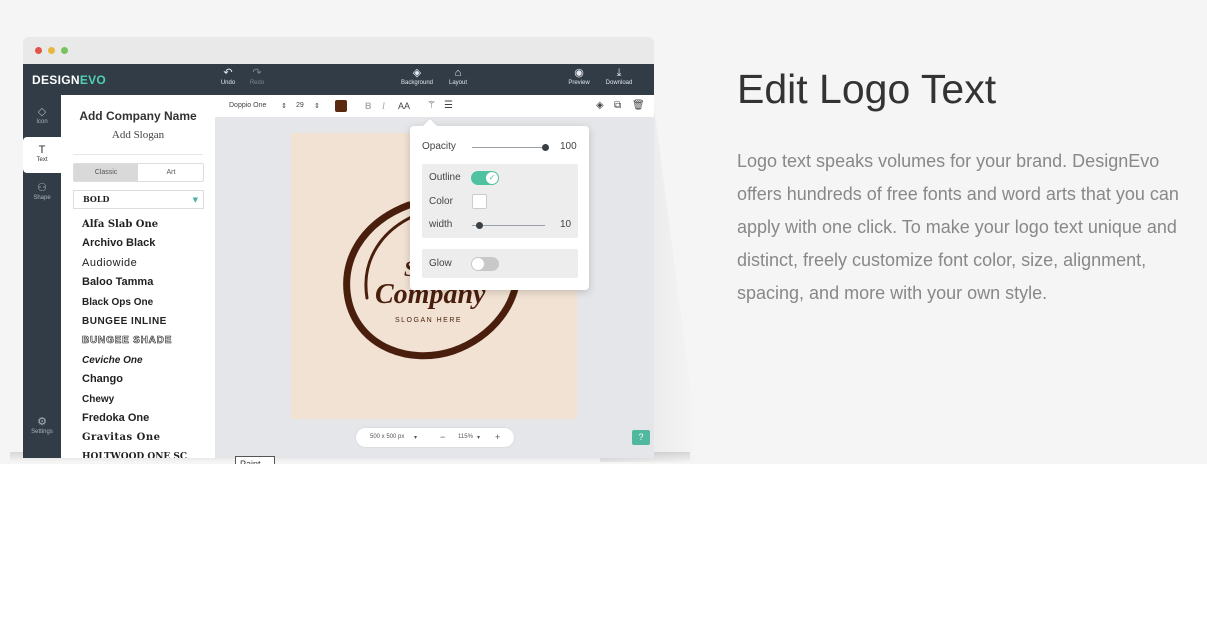 The image size is (1207, 640). Describe the element at coordinates (147, 263) in the screenshot. I see `font-item: Audiowide` at that location.